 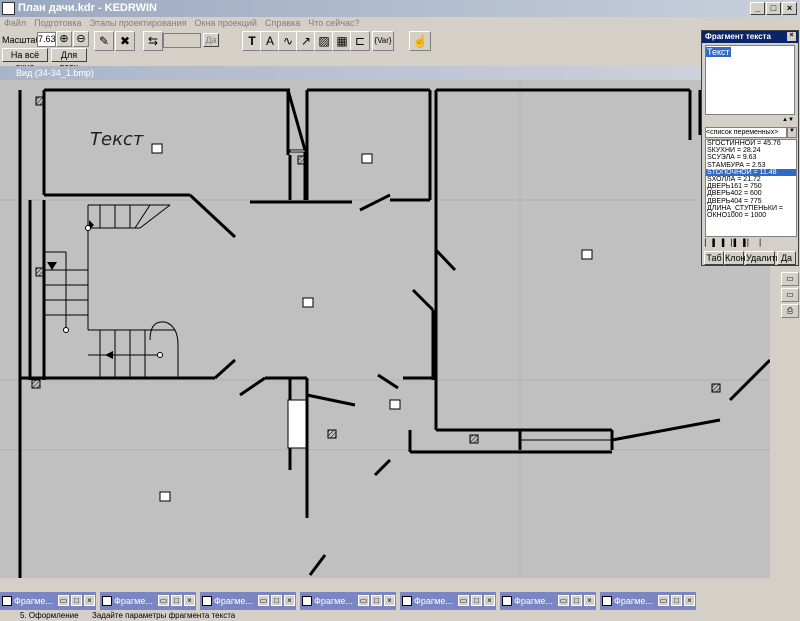 I want to click on panel-title: Фрагмент текста ×, so click(x=750, y=37).